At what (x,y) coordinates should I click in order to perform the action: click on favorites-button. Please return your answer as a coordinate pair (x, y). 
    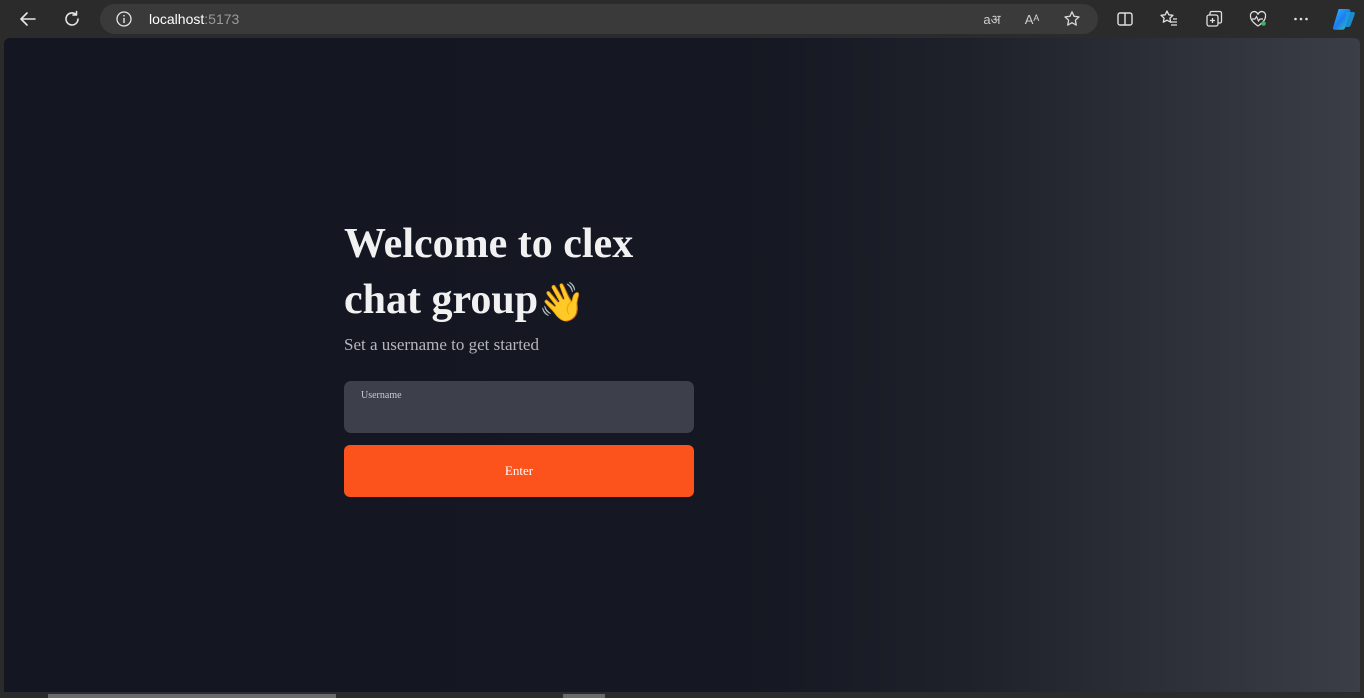
    Looking at the image, I should click on (1169, 19).